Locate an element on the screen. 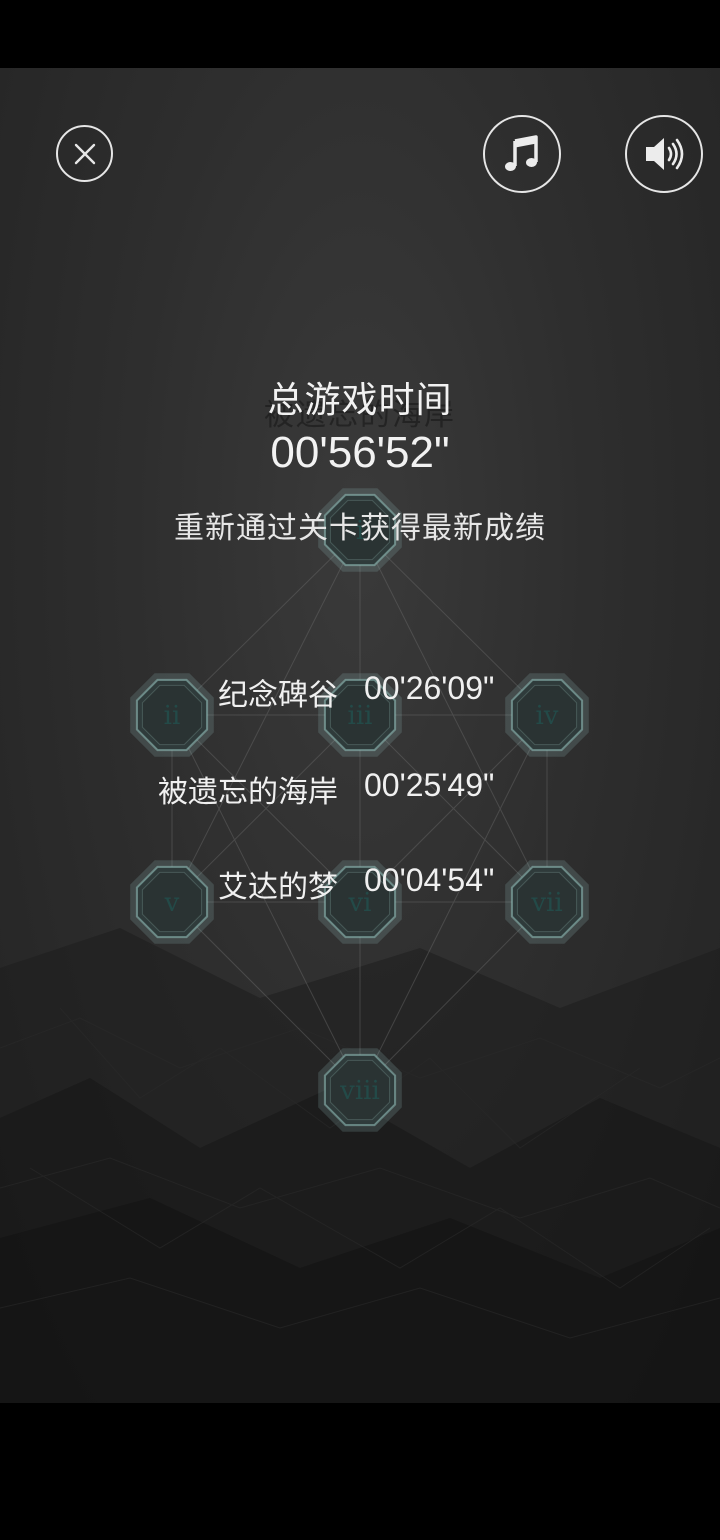  level-node-viii: viii is located at coordinates (360, 1090).